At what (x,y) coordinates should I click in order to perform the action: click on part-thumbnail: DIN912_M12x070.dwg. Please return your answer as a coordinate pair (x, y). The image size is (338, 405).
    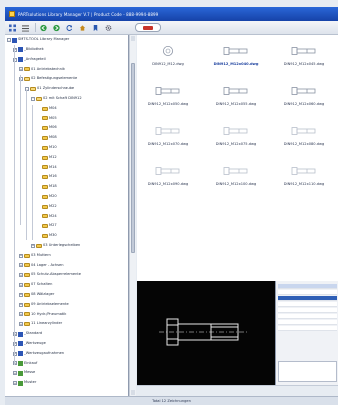
    Looking at the image, I should click on (169, 136).